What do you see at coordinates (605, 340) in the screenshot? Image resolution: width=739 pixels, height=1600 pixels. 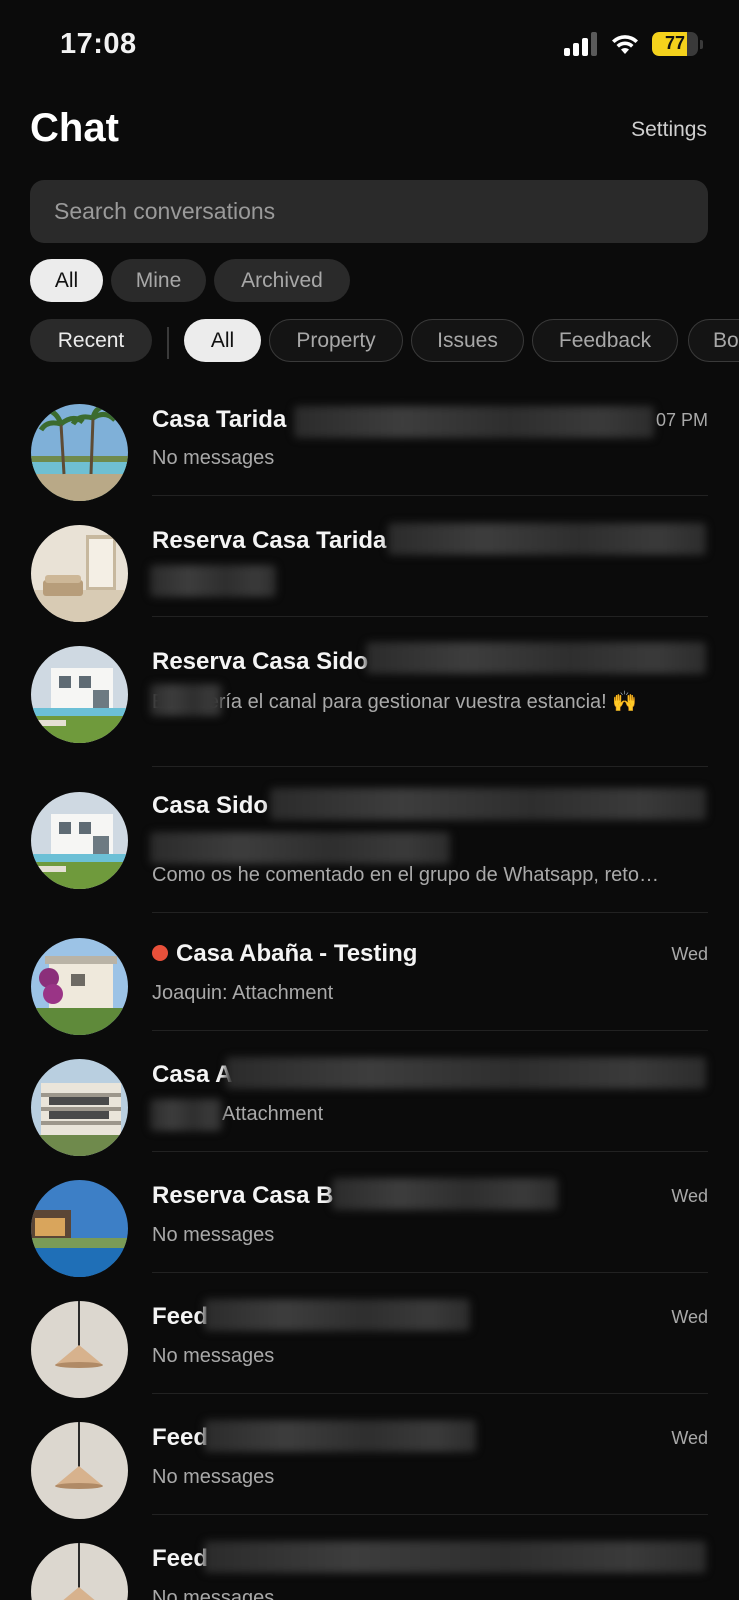 I see `category-feedback: Feedback` at bounding box center [605, 340].